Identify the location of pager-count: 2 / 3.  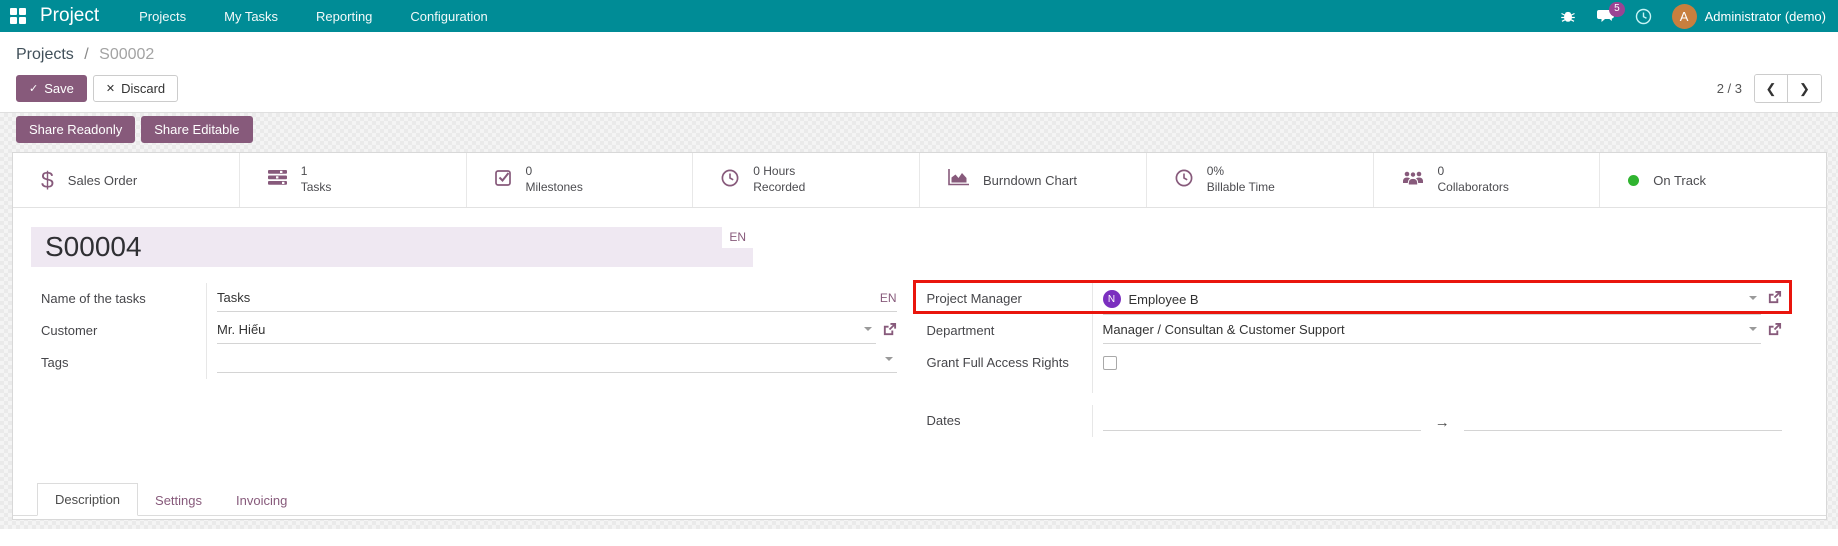
(1729, 88).